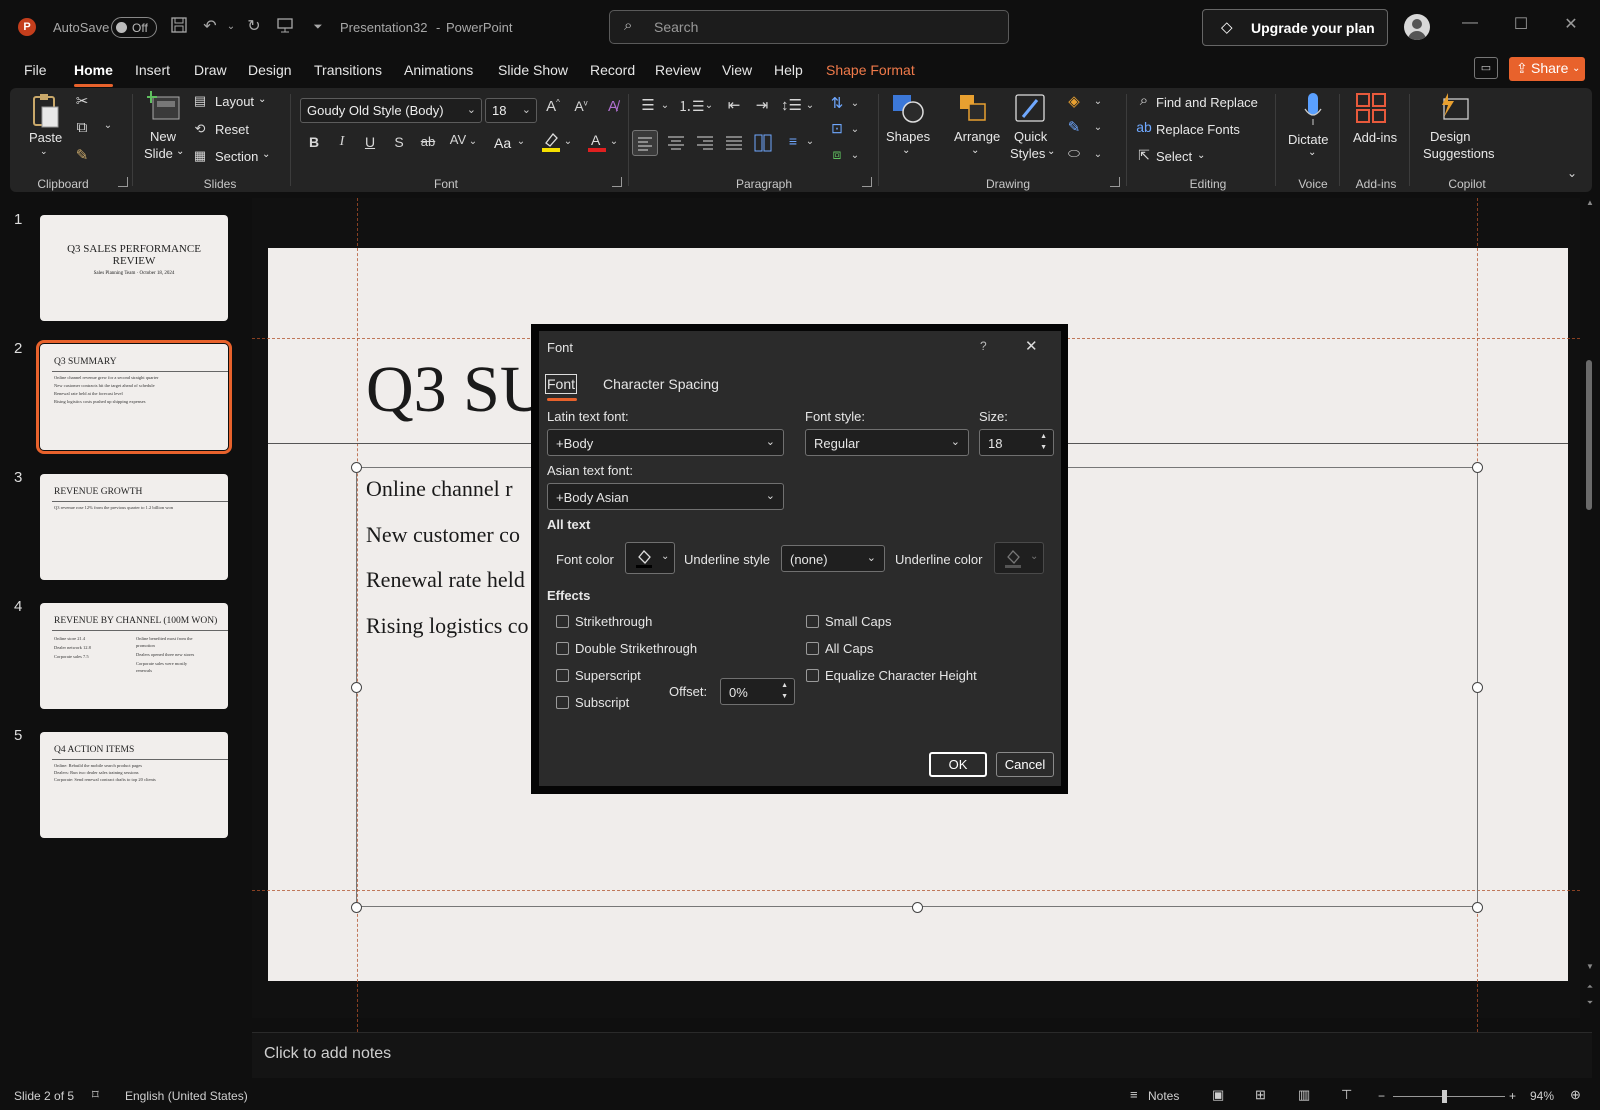  Describe the element at coordinates (152, 70) in the screenshot. I see `tab-insert: Insert` at that location.